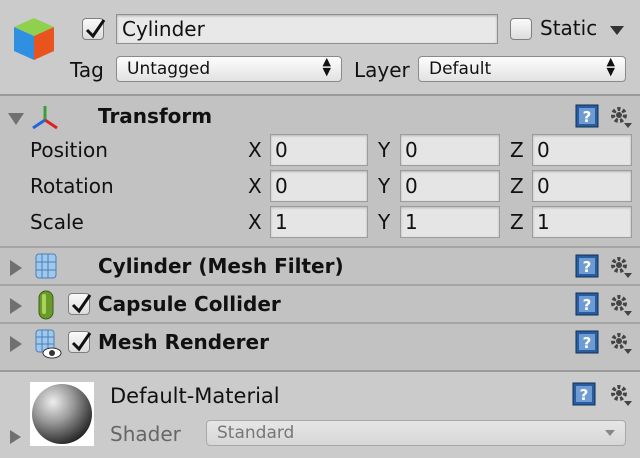  I want to click on transform-title: Transform, so click(155, 116).